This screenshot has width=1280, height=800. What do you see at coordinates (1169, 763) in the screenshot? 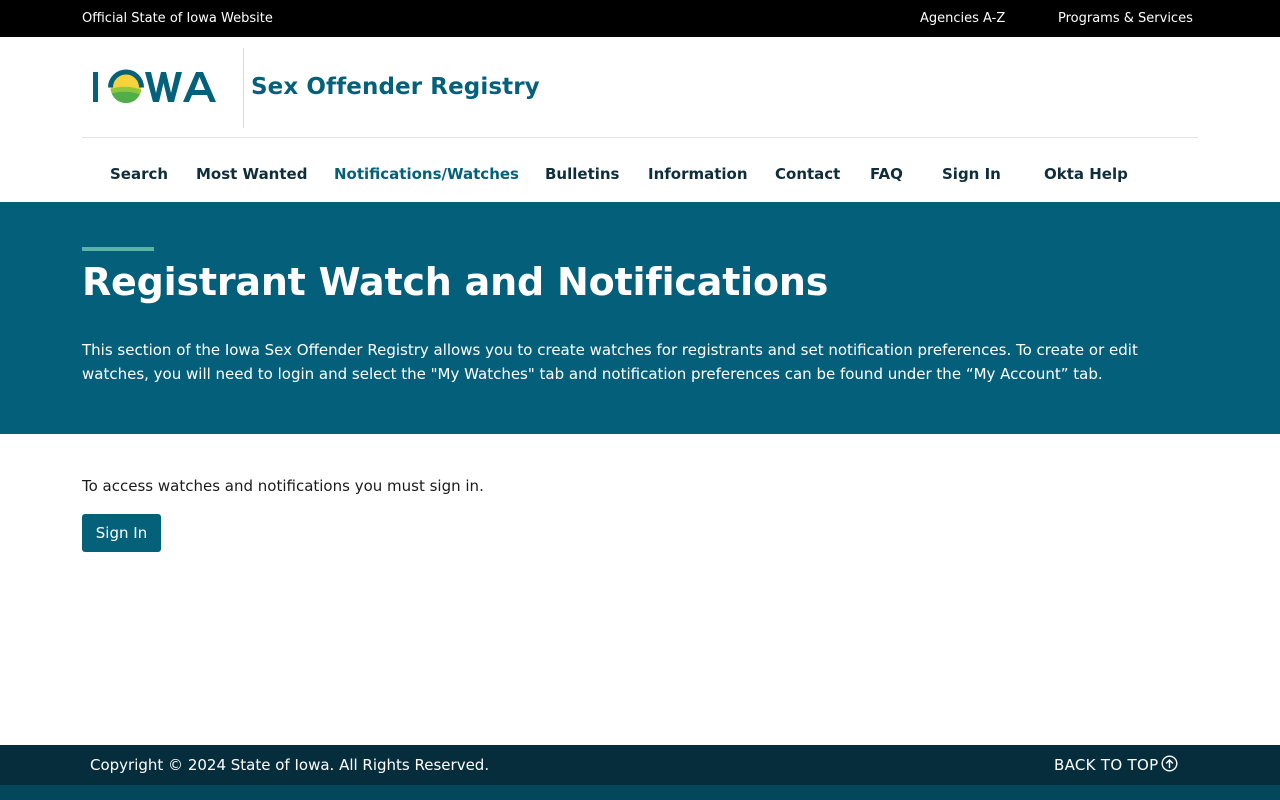
I see `arrow-up-circle-icon` at bounding box center [1169, 763].